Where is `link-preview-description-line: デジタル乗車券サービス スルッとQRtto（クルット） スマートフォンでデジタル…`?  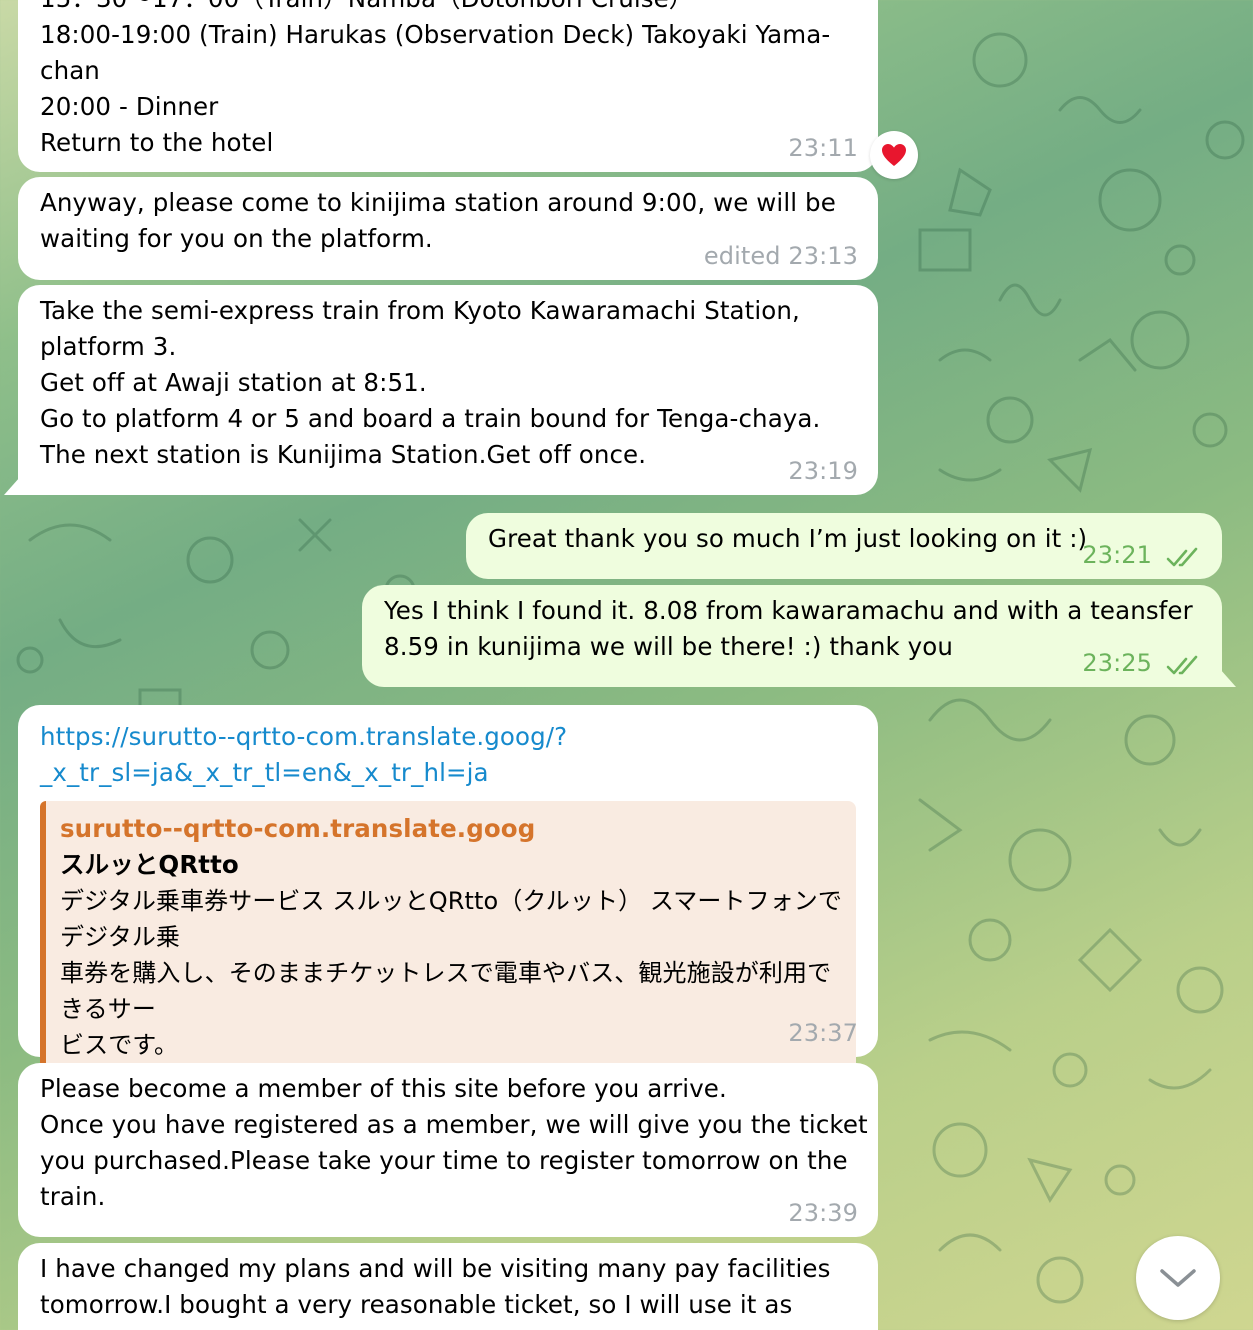 link-preview-description-line: デジタル乗車券サービス スルッとQRtto（クルット） スマートフォンでデジタル… is located at coordinates (451, 919).